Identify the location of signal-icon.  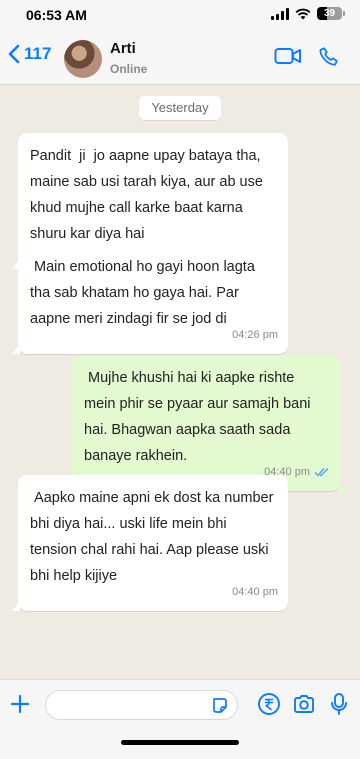
(280, 13).